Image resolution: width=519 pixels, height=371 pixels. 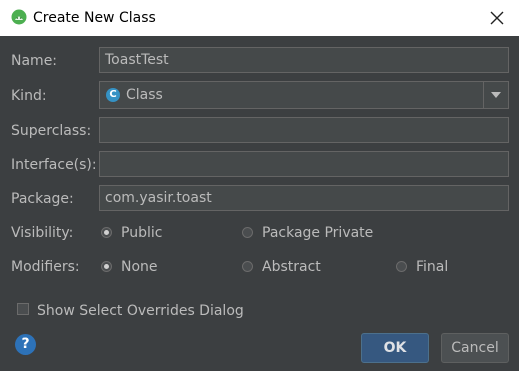 I want to click on visibility-public-label: Public, so click(x=141, y=233).